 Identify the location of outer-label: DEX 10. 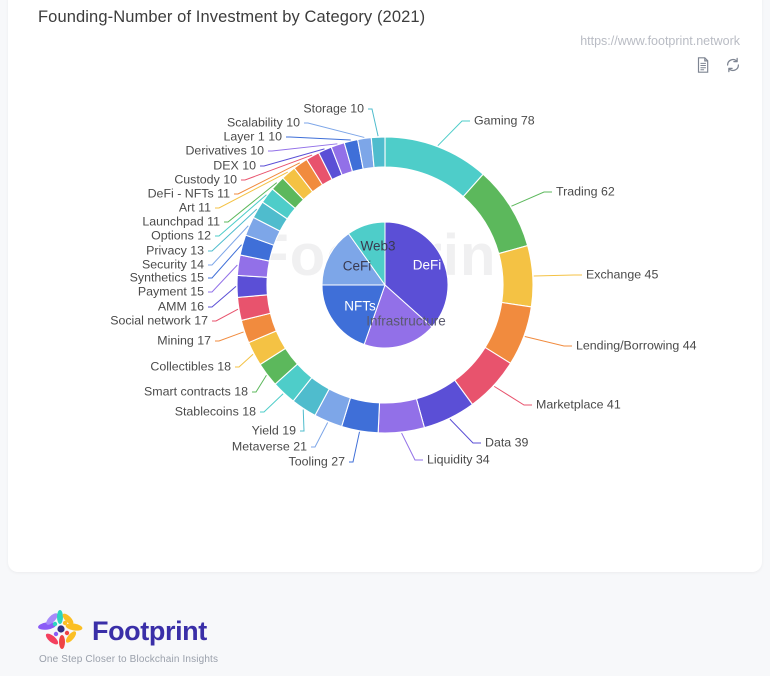
(234, 165).